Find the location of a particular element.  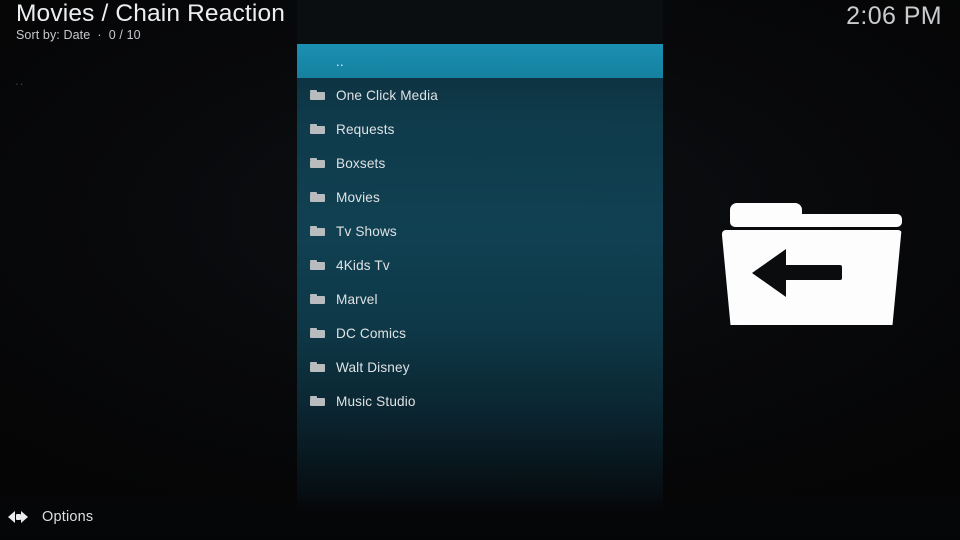

list-item-label: Music Studio is located at coordinates (376, 401).